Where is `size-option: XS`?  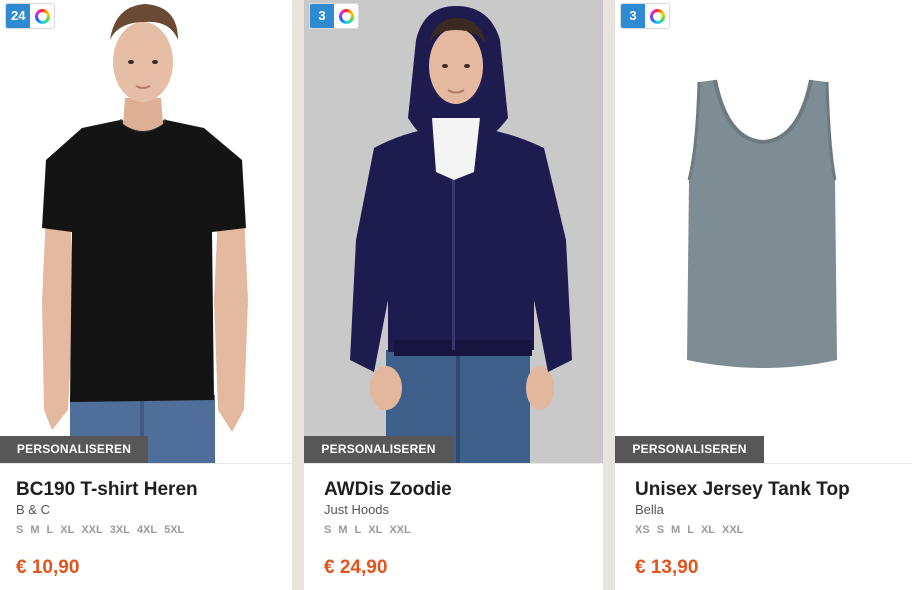 size-option: XS is located at coordinates (642, 530).